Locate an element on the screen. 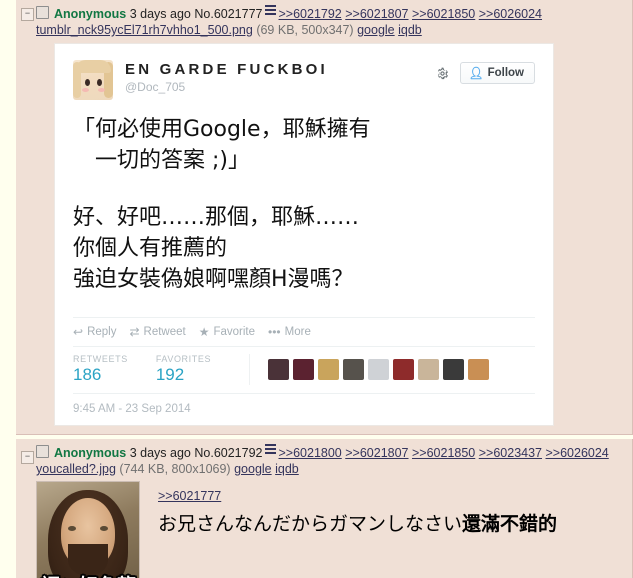  retweets-label: RETWEETS is located at coordinates (100, 359).